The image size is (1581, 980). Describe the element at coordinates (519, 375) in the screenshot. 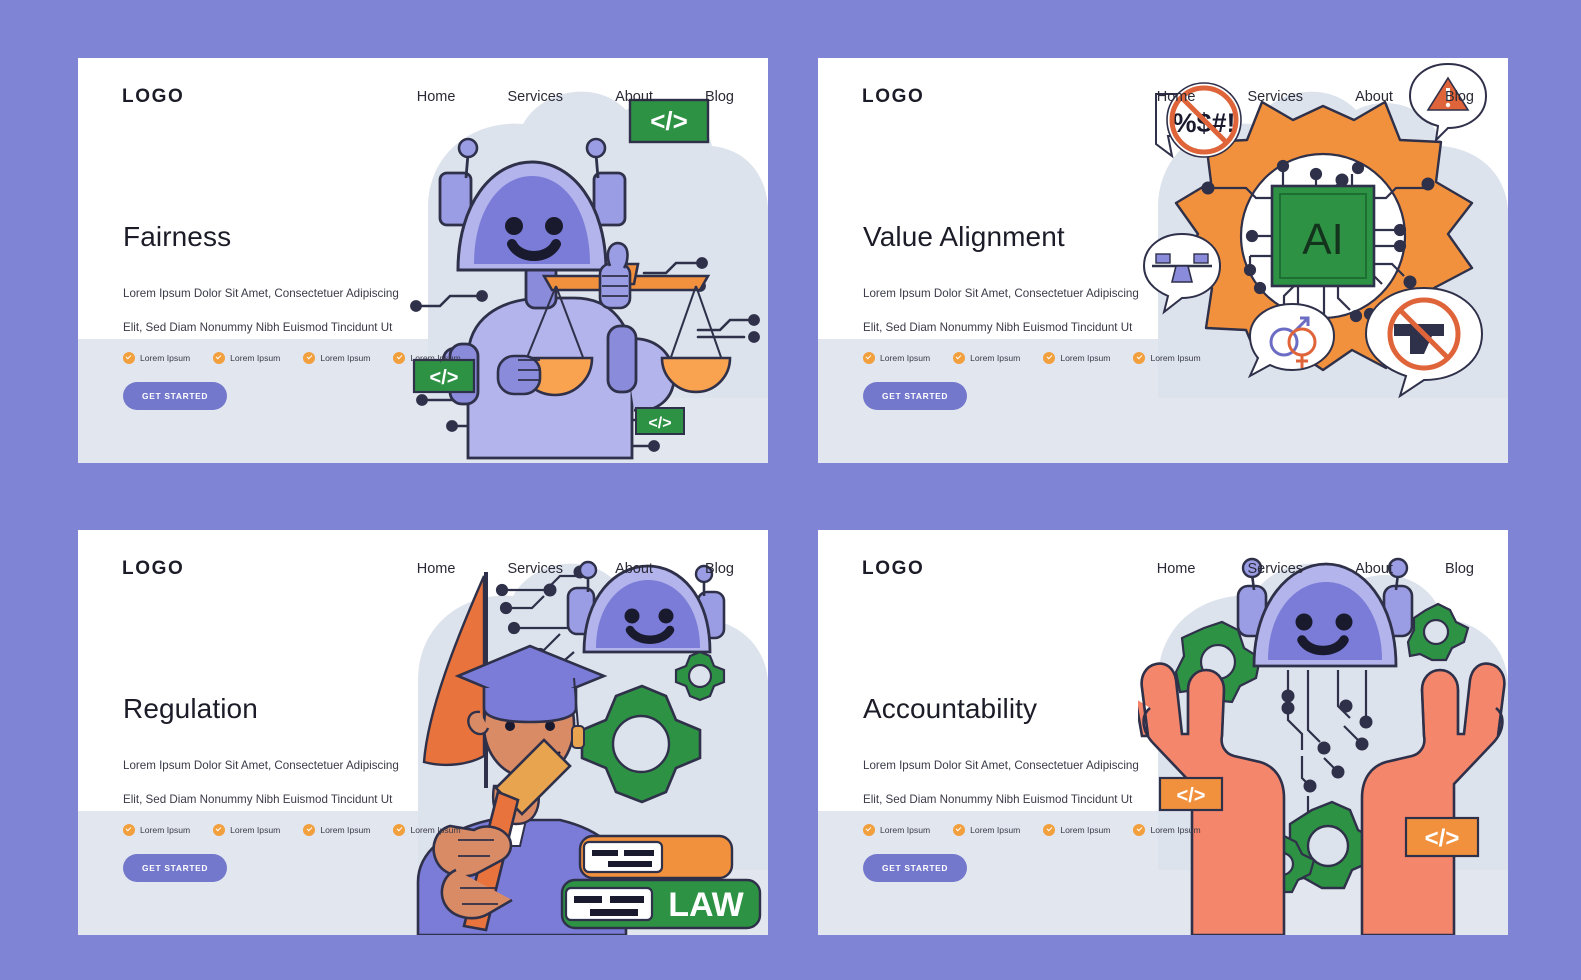

I see `robot-hand-lower` at that location.